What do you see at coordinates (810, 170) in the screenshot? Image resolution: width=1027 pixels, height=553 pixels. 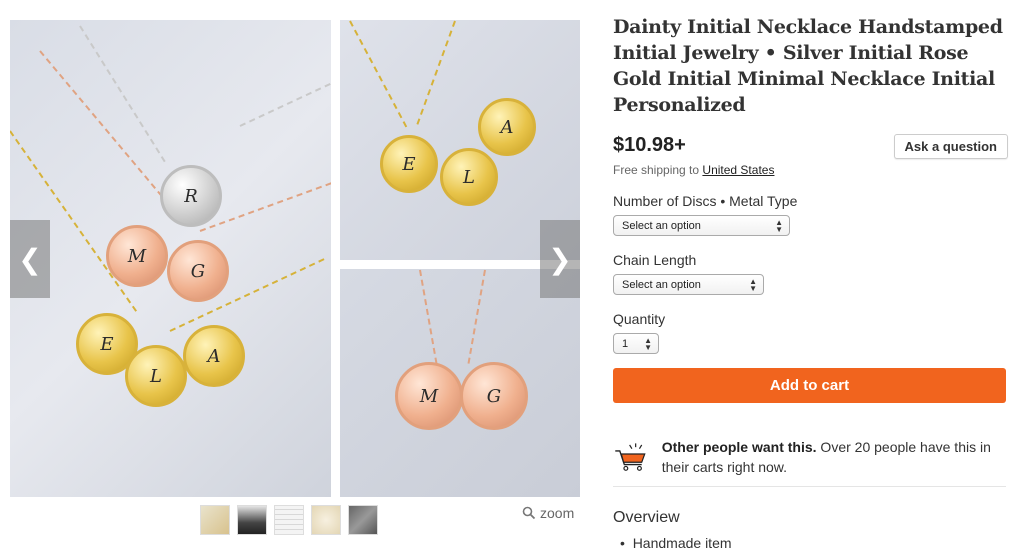 I see `shipping-info: Free shipping to United States` at bounding box center [810, 170].